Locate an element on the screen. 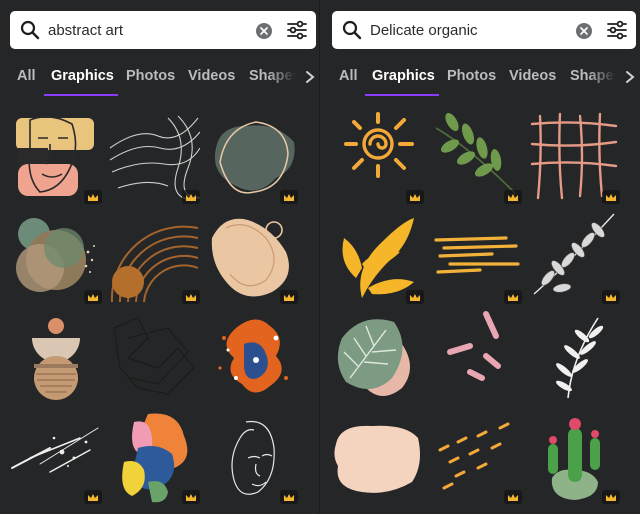  white-sprig-graphic is located at coordinates (580, 358).